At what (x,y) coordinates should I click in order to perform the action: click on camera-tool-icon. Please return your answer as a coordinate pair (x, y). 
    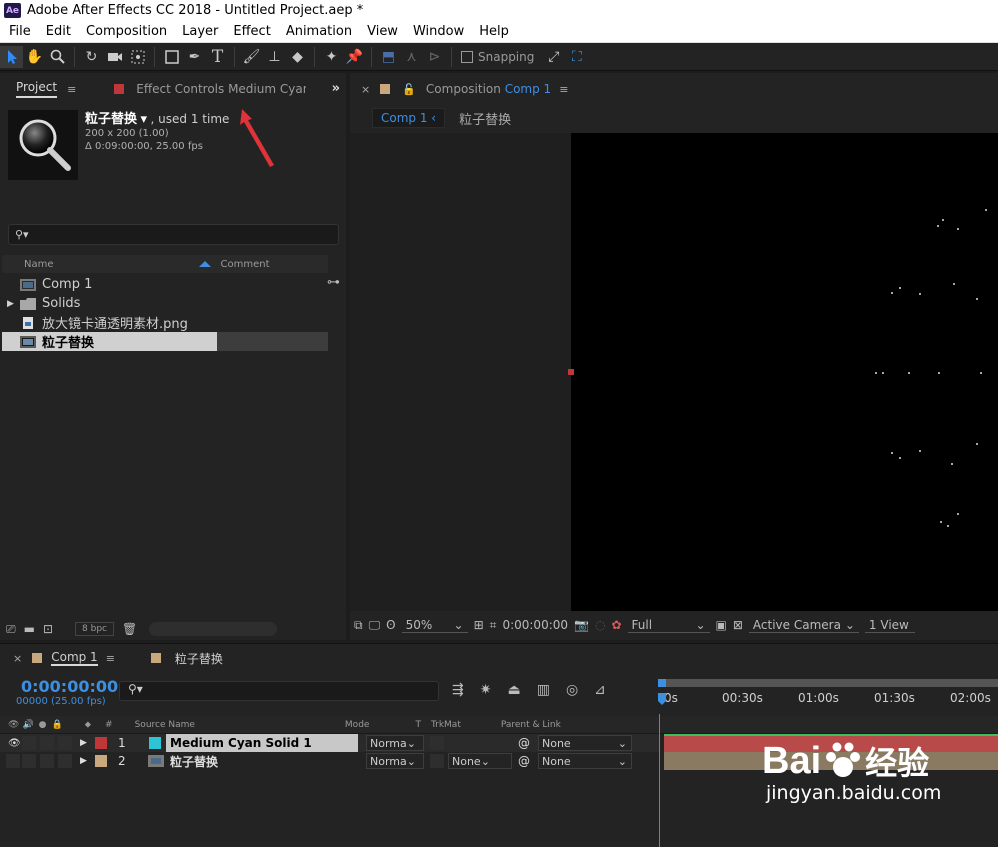
    Looking at the image, I should click on (114, 57).